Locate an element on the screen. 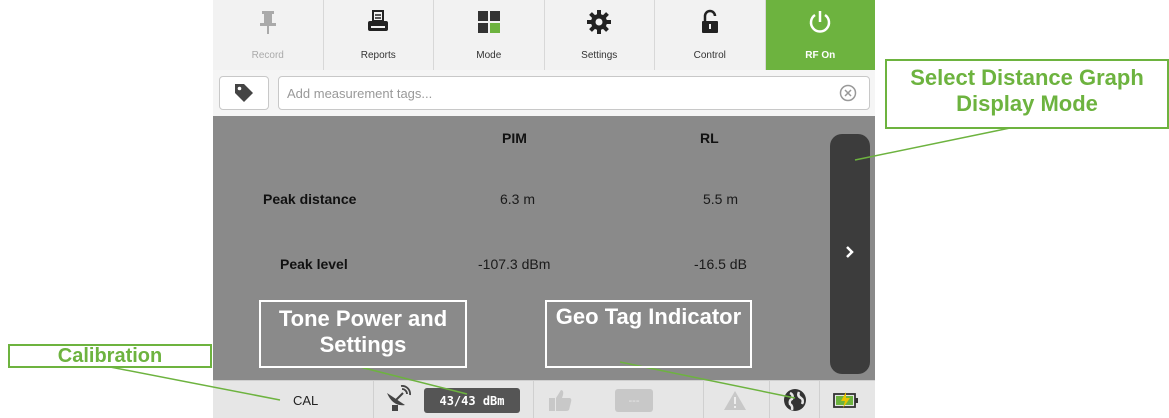 The width and height of the screenshot is (1169, 418). peak-level-pim-value: -107.3 dBm is located at coordinates (514, 264).